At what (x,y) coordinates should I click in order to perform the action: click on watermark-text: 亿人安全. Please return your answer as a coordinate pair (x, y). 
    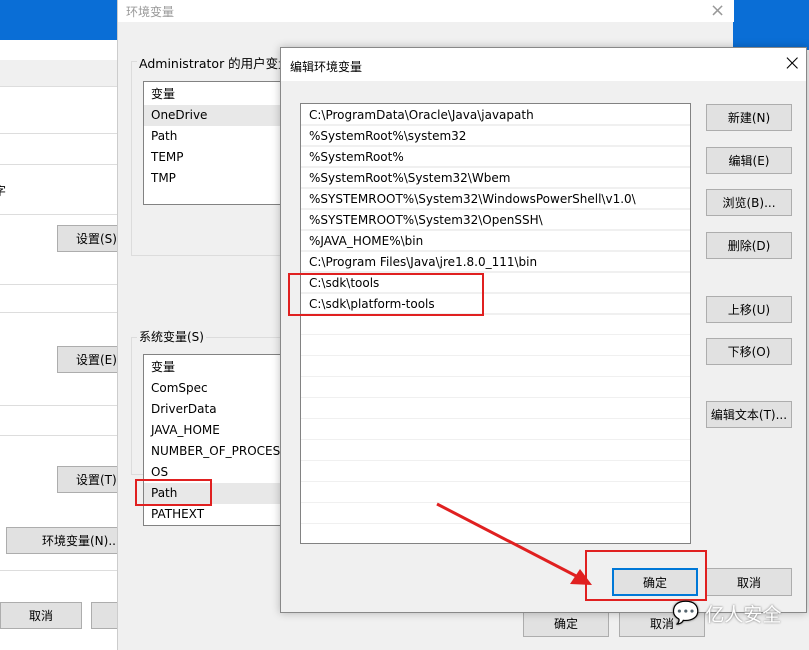
    Looking at the image, I should click on (743, 615).